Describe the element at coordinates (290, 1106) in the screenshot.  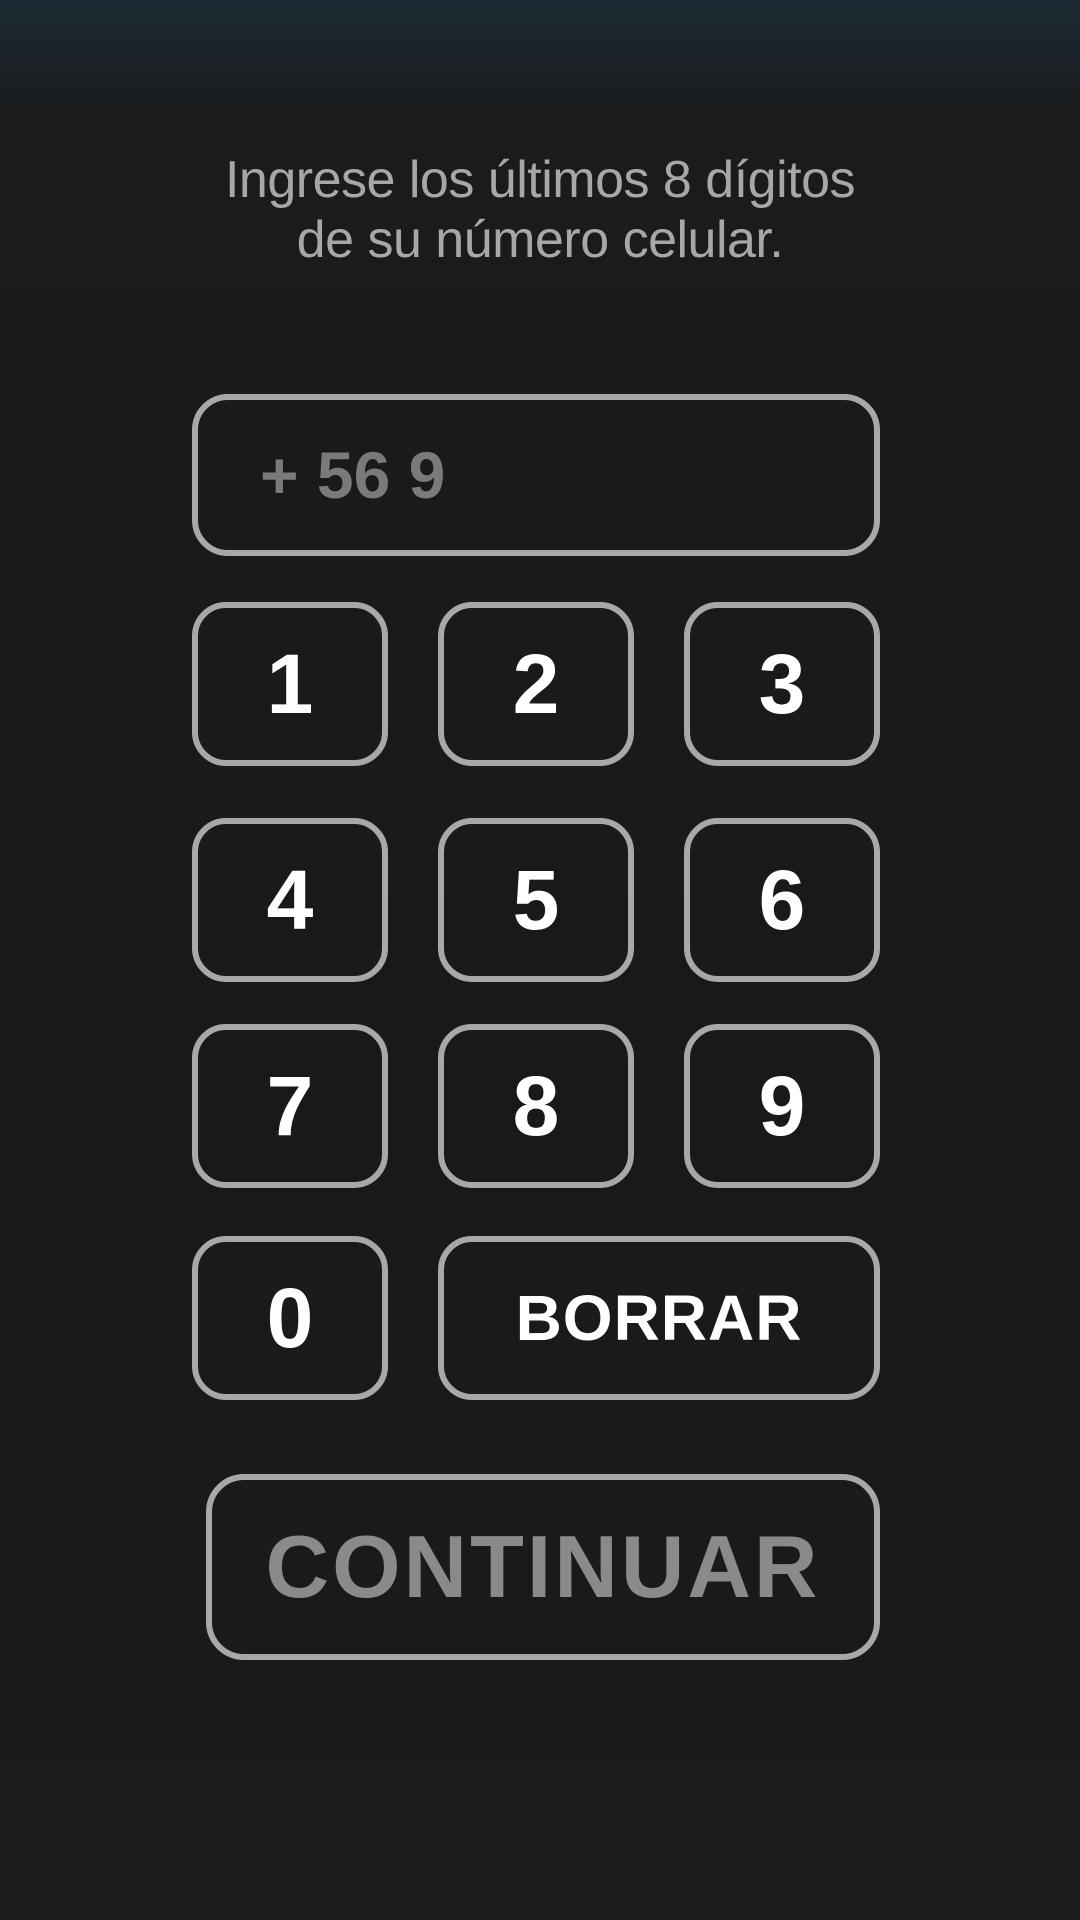
I see `key-7: 7` at that location.